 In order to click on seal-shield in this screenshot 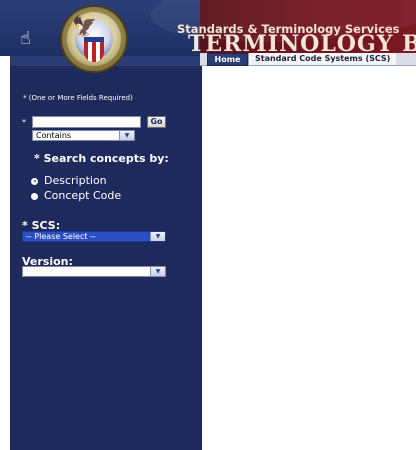, I will do `click(94, 49)`.